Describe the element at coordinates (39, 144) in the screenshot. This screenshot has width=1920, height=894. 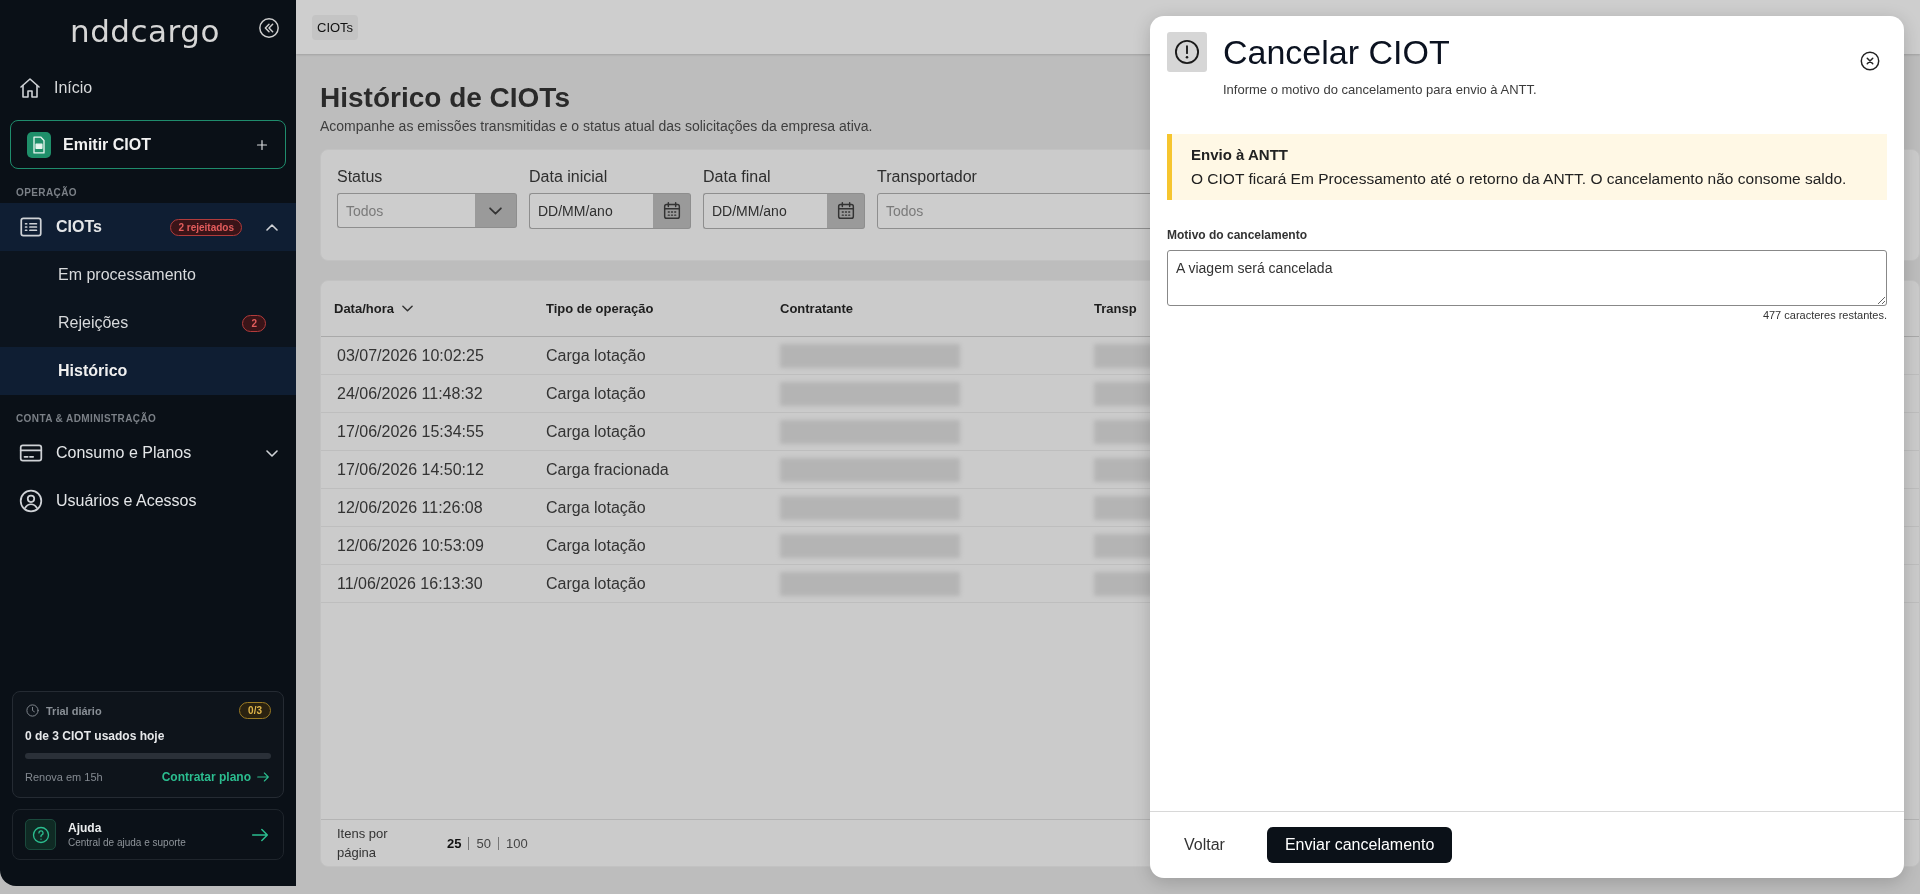
I see `document-icon` at that location.